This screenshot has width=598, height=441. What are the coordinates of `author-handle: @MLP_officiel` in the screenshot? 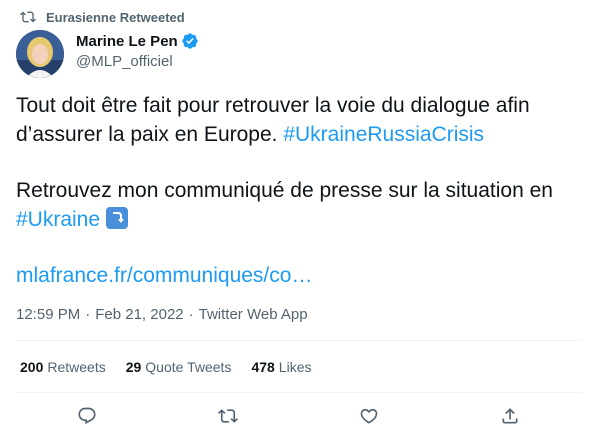 It's located at (137, 61).